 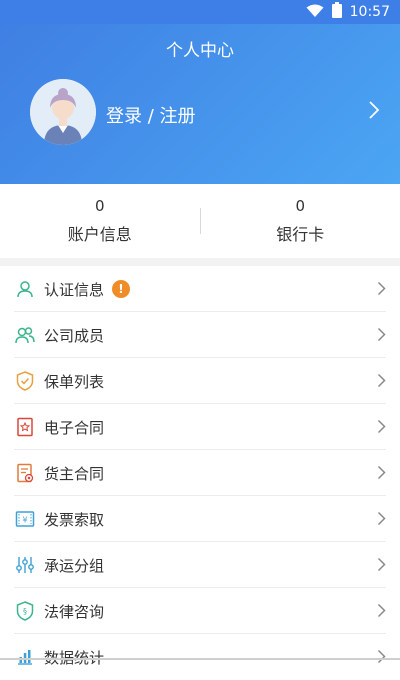 I want to click on menu-item-data-statistics: 数据统计, so click(x=200, y=657).